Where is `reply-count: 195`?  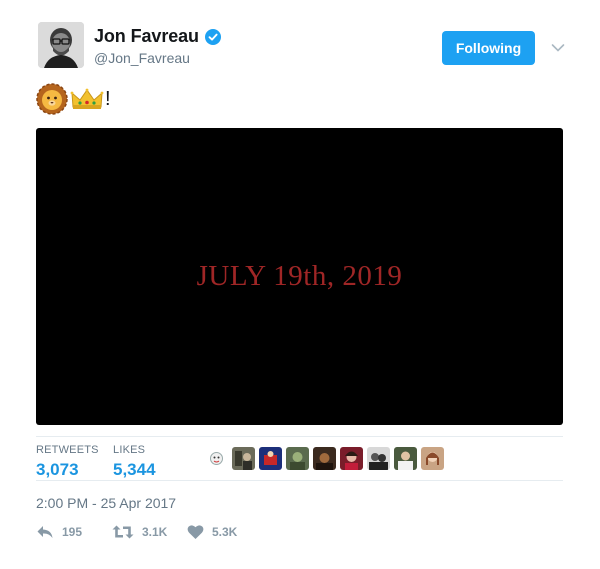 reply-count: 195 is located at coordinates (72, 532).